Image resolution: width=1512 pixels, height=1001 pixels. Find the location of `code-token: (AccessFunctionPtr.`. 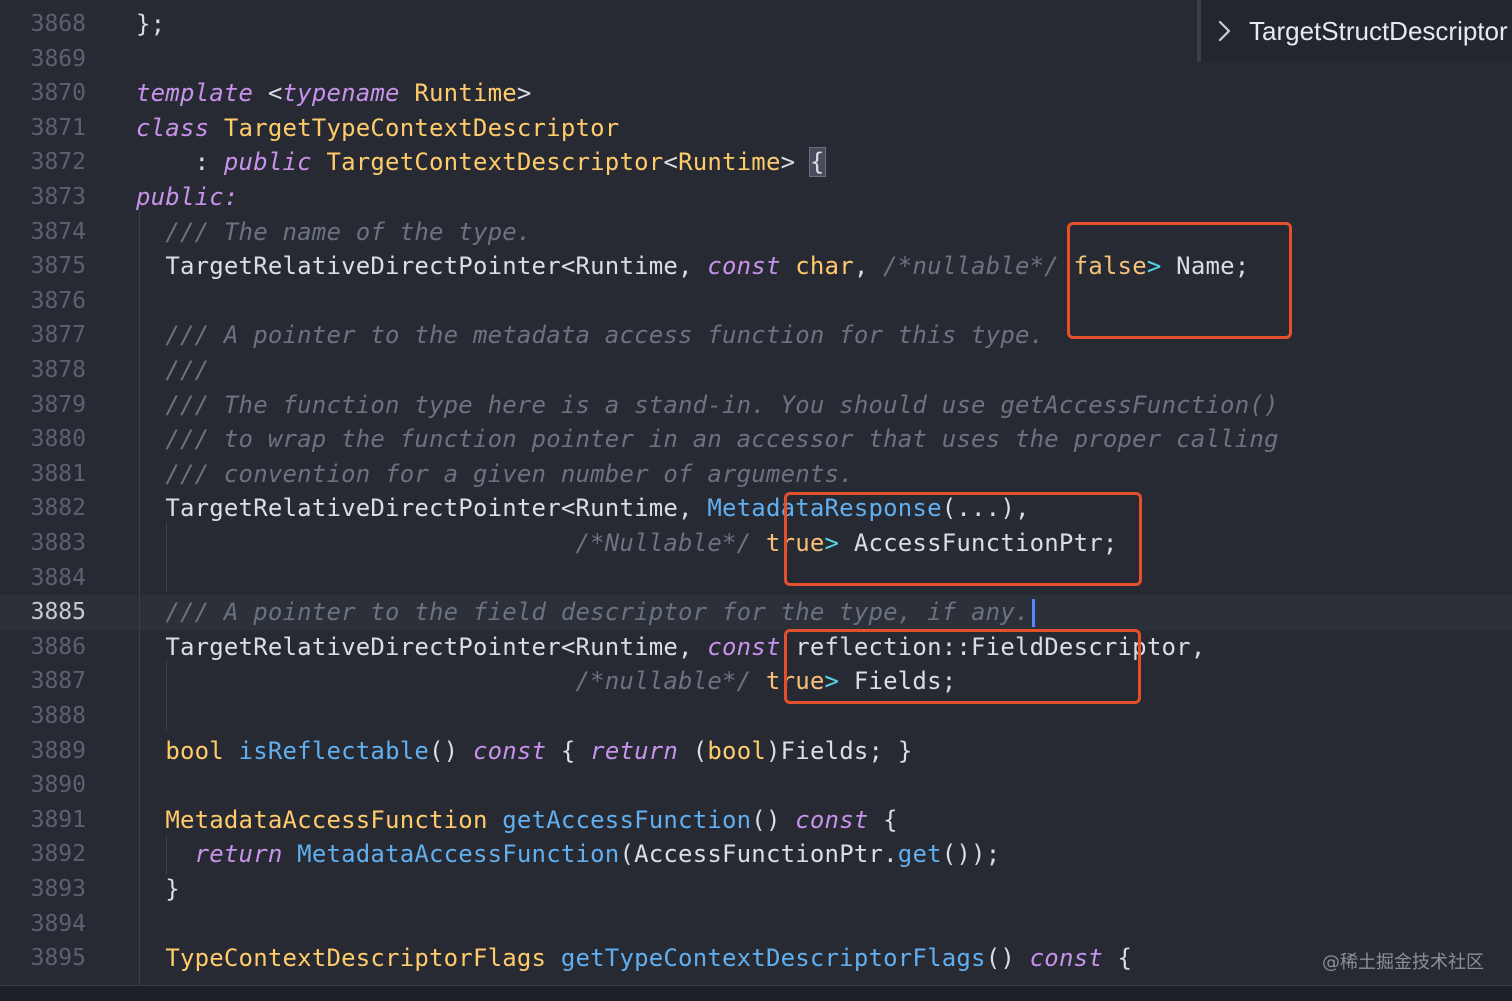

code-token: (AccessFunctionPtr. is located at coordinates (758, 854).